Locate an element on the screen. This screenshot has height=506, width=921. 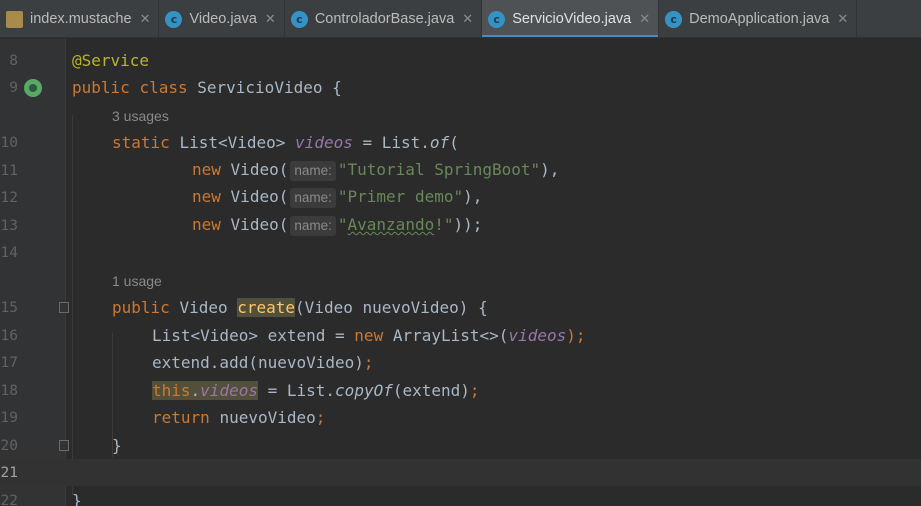
line-number: 8 is located at coordinates (13, 60).